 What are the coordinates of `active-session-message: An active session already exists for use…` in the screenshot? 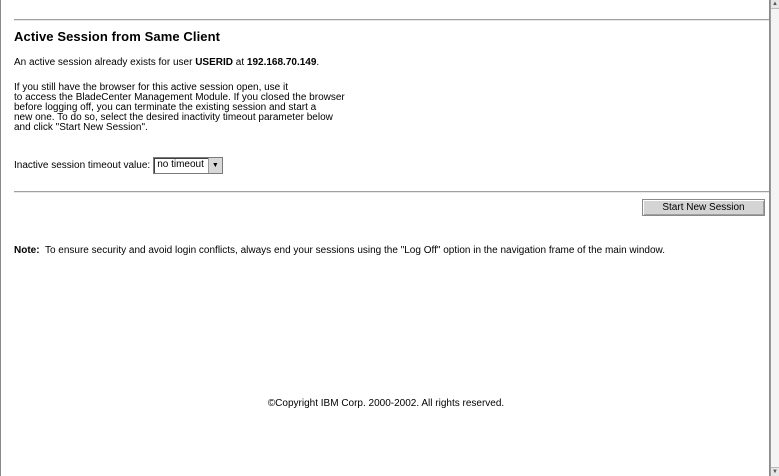 It's located at (166, 63).